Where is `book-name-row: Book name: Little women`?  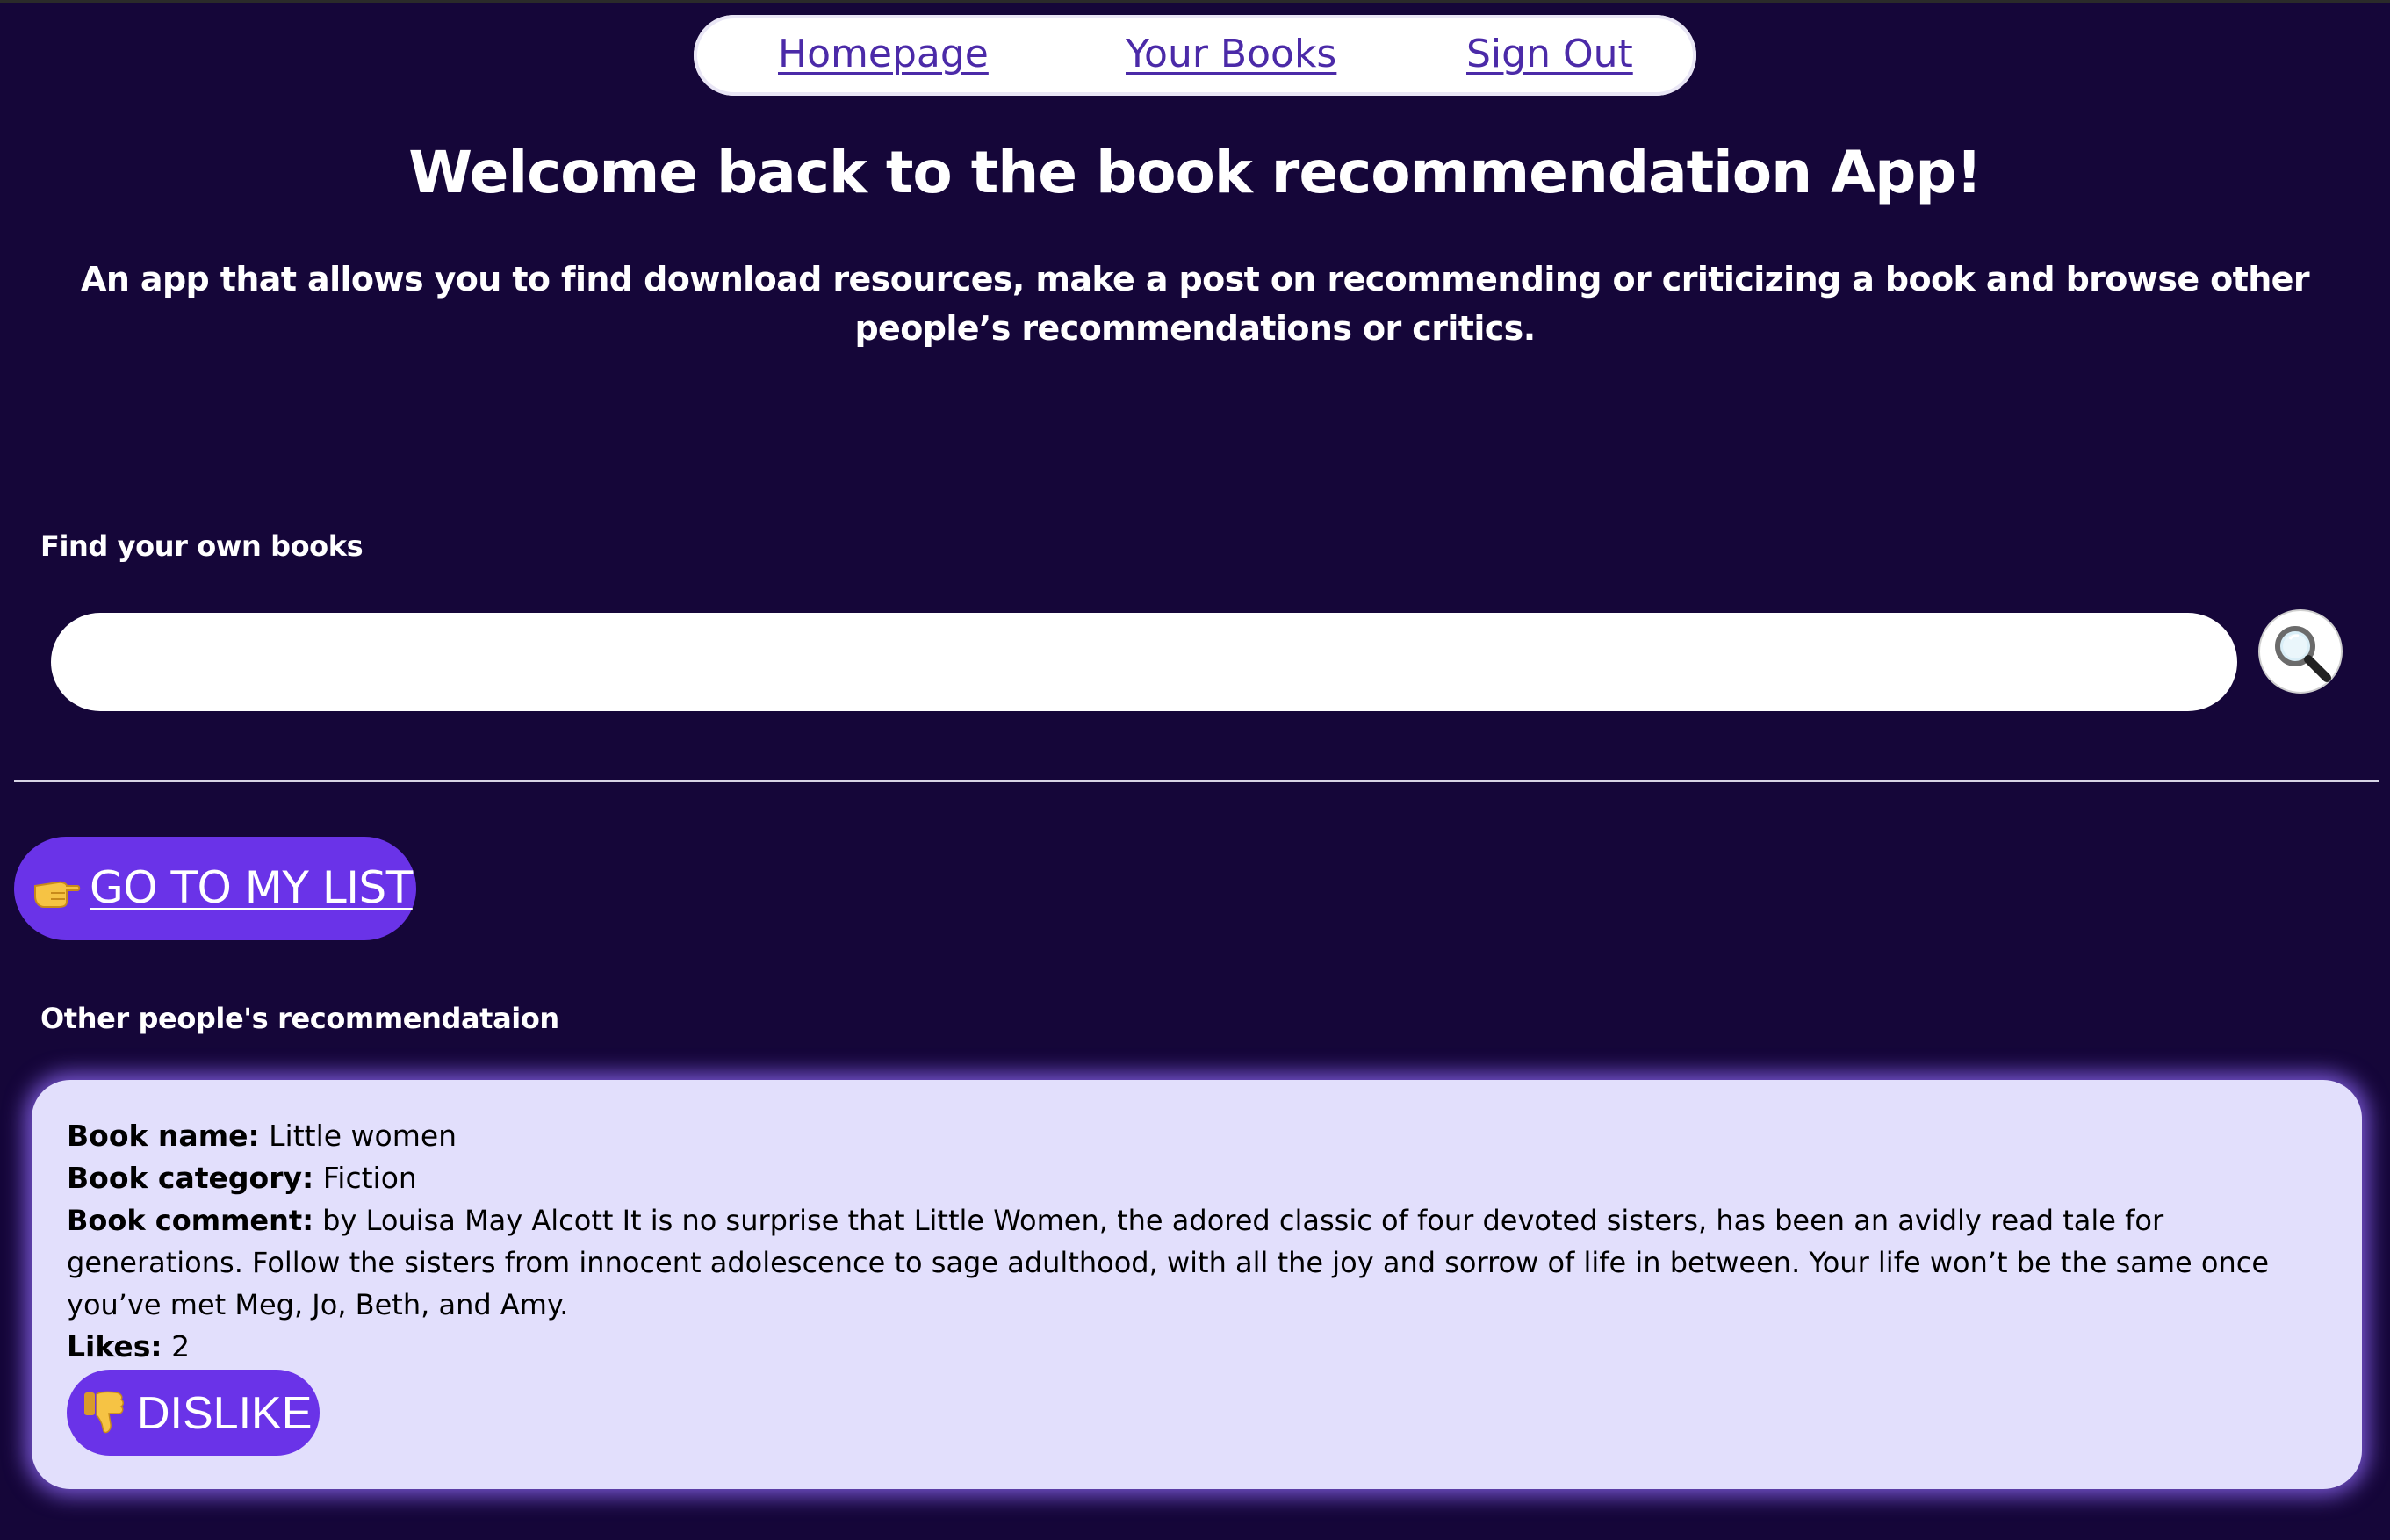
book-name-row: Book name: Little women is located at coordinates (262, 1136).